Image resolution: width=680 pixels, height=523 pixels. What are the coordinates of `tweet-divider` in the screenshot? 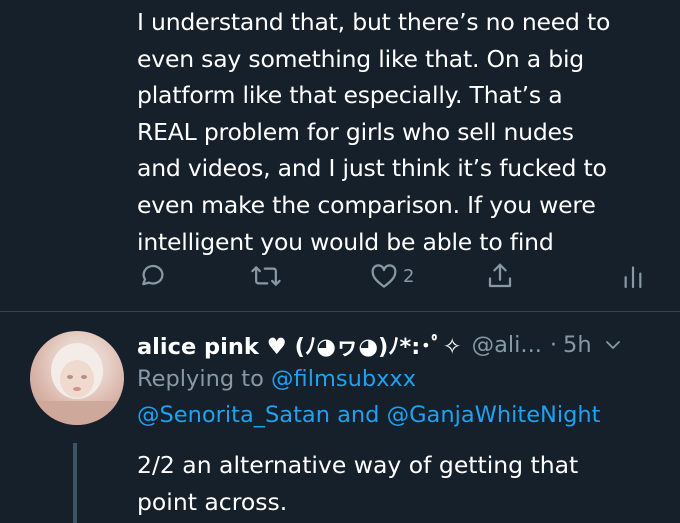 It's located at (340, 311).